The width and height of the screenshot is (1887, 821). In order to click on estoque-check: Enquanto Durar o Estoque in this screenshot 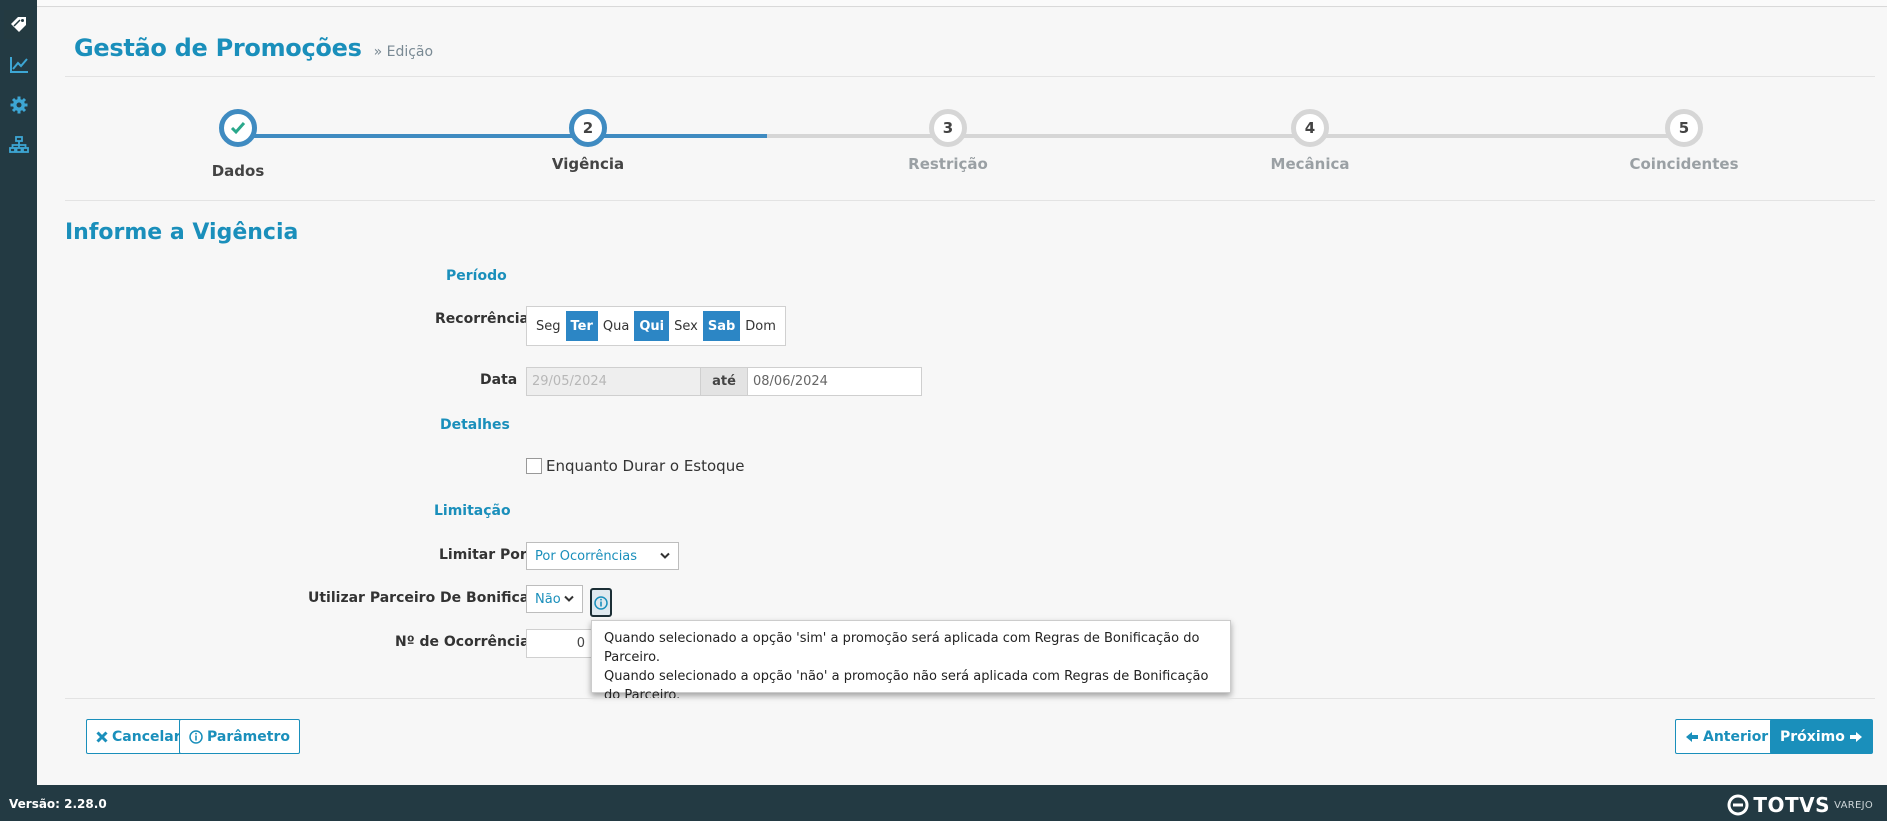, I will do `click(635, 466)`.